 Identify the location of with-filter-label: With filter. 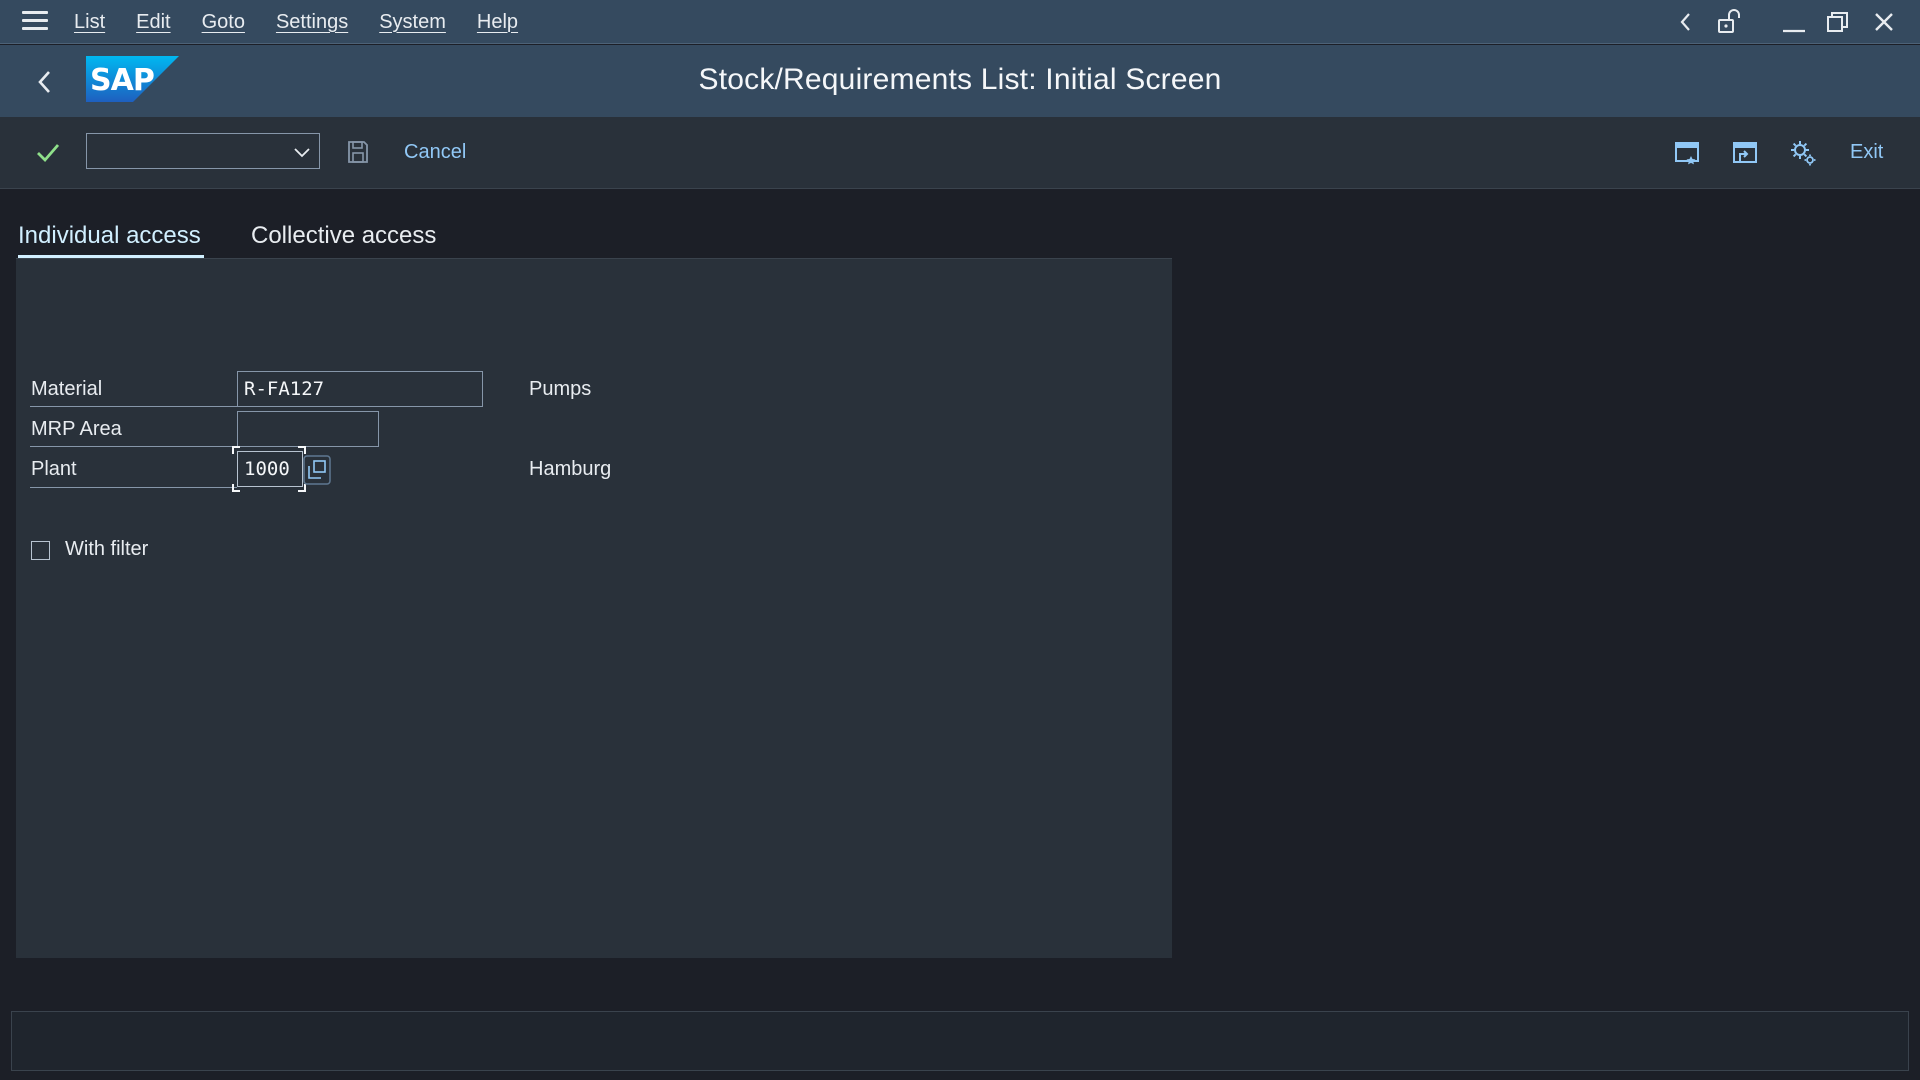
(107, 549).